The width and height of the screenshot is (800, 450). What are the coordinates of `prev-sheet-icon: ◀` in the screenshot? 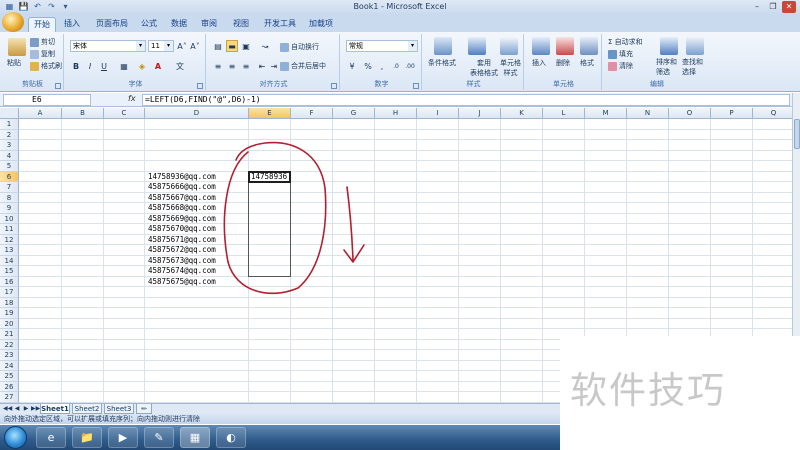 It's located at (17, 409).